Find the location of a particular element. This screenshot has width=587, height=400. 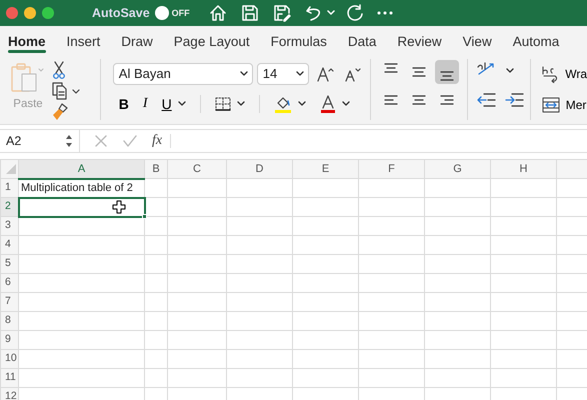

name-box: A2 is located at coordinates (40, 141).